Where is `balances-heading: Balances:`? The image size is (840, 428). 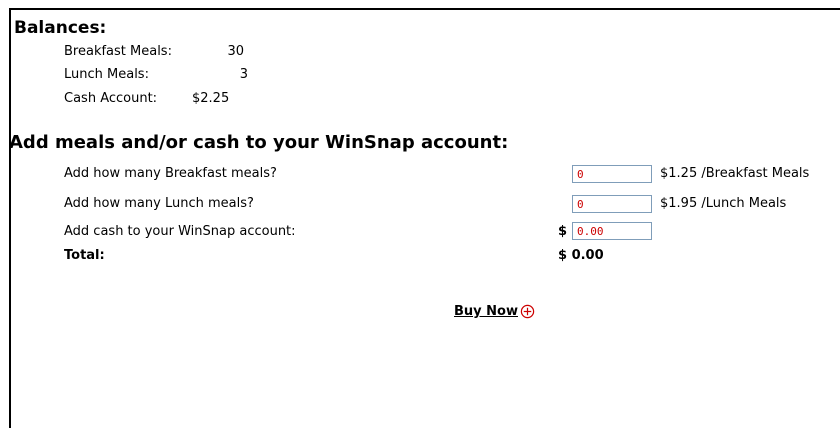 balances-heading: Balances: is located at coordinates (60, 28).